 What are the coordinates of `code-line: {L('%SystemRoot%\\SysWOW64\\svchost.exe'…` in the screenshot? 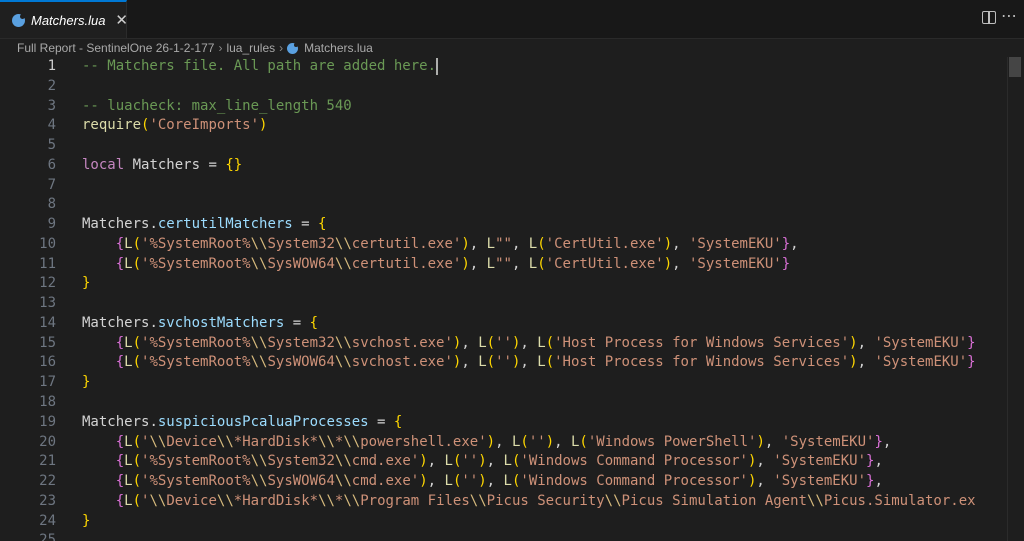 It's located at (552, 363).